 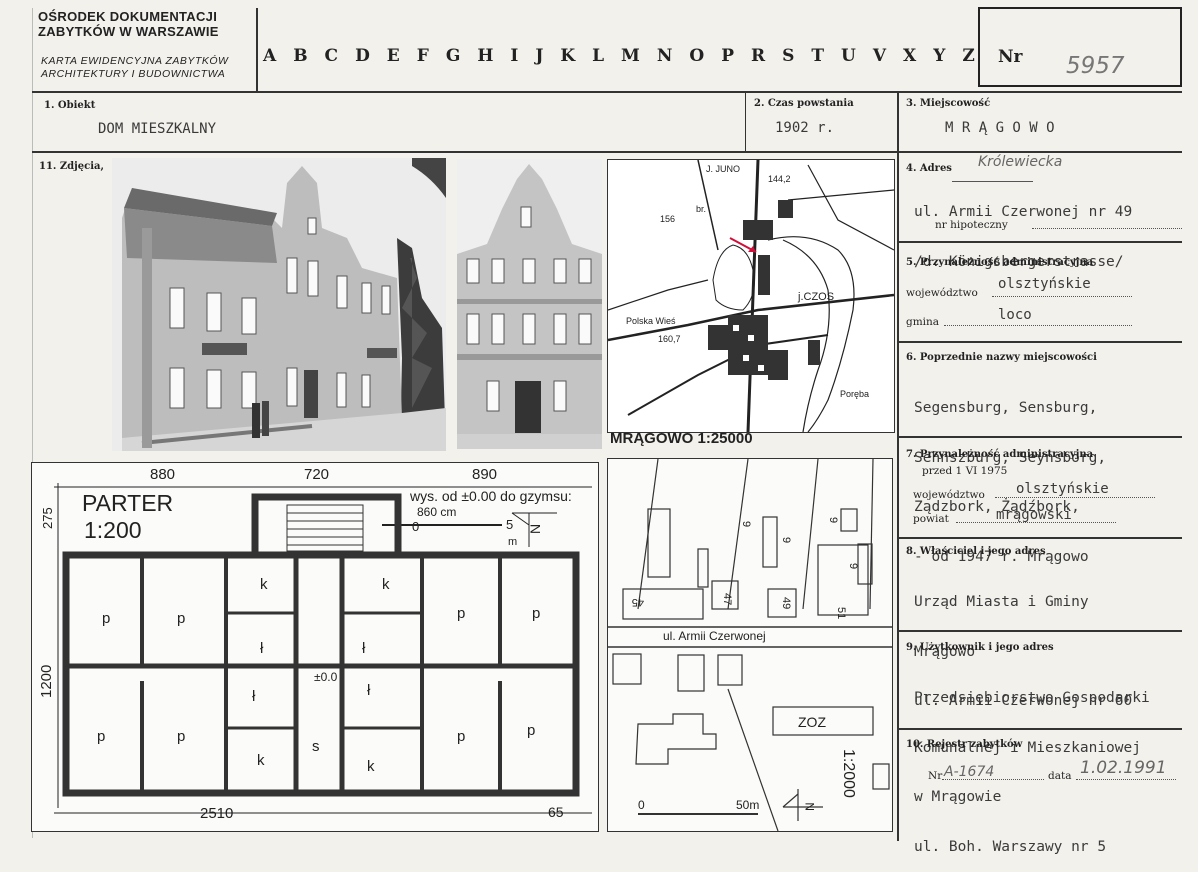 I want to click on przynal-label: 5. Przynależność administracyjna, so click(x=1000, y=262).